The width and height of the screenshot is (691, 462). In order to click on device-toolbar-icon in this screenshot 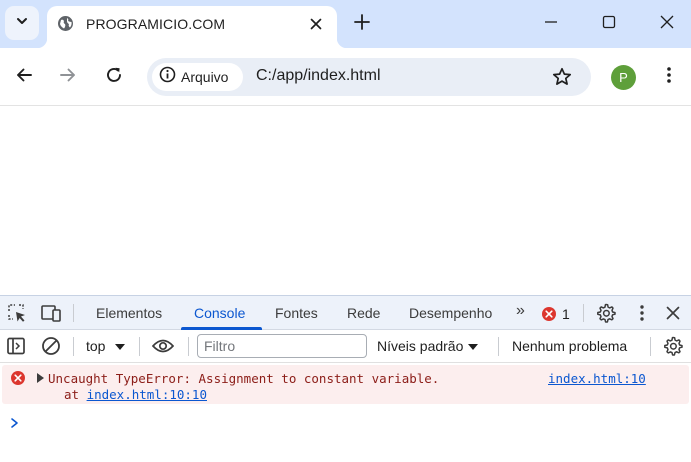, I will do `click(51, 313)`.